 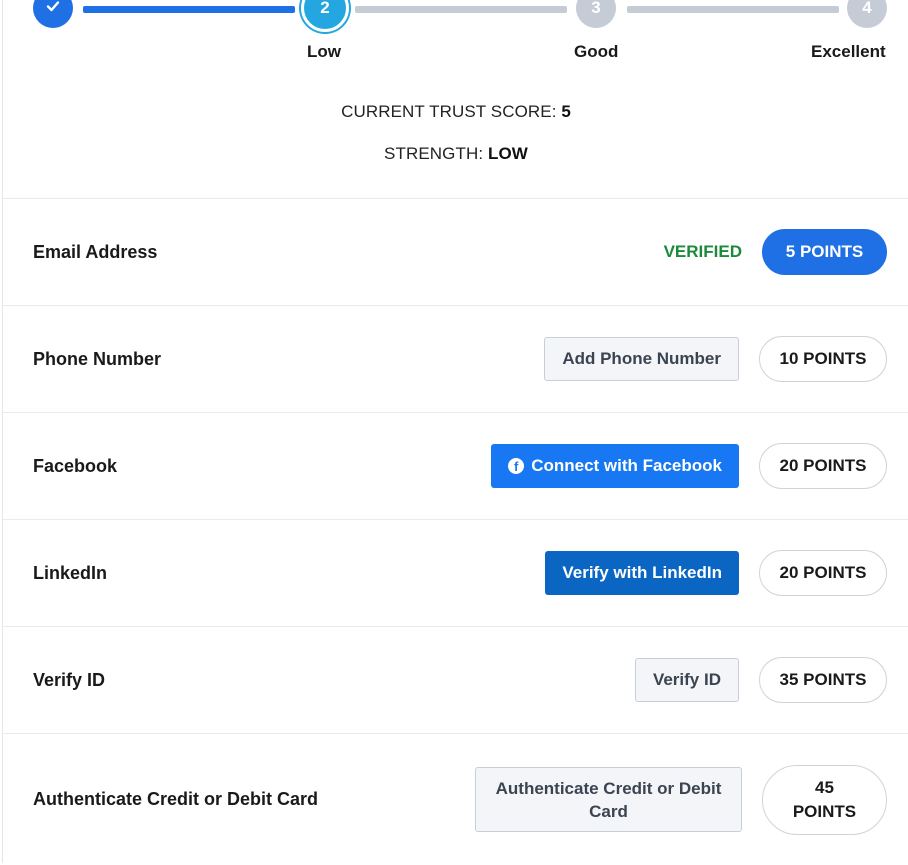 I want to click on step-1-complete, so click(x=53, y=14).